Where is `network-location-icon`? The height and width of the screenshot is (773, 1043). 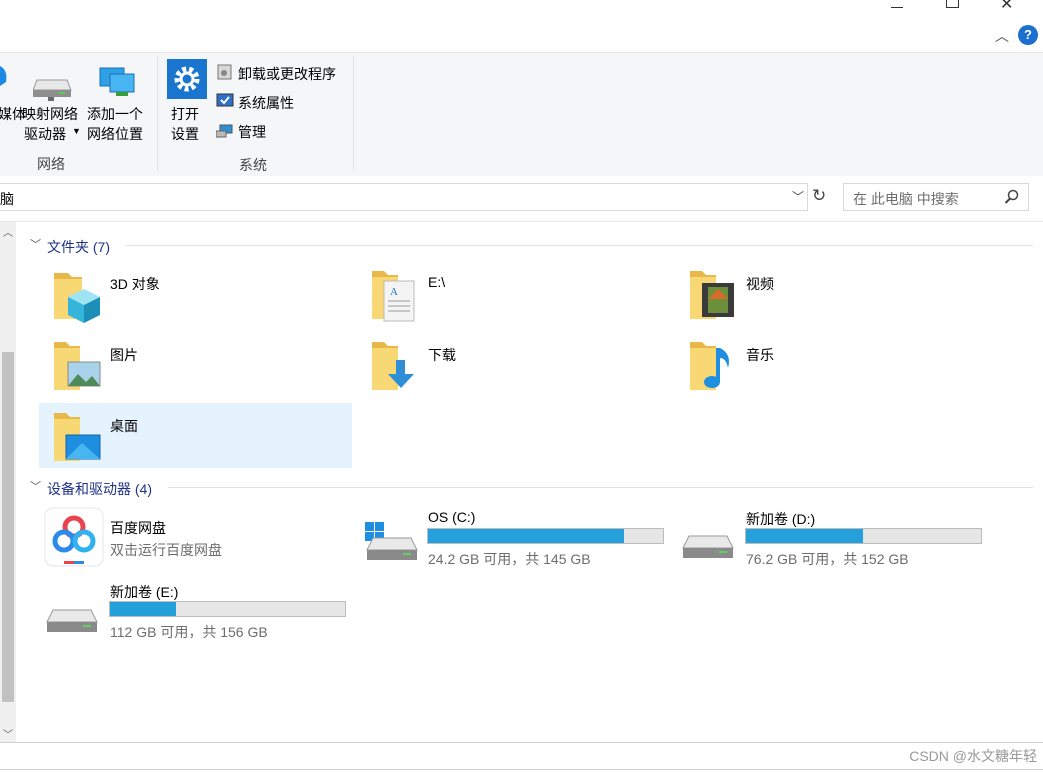 network-location-icon is located at coordinates (117, 81).